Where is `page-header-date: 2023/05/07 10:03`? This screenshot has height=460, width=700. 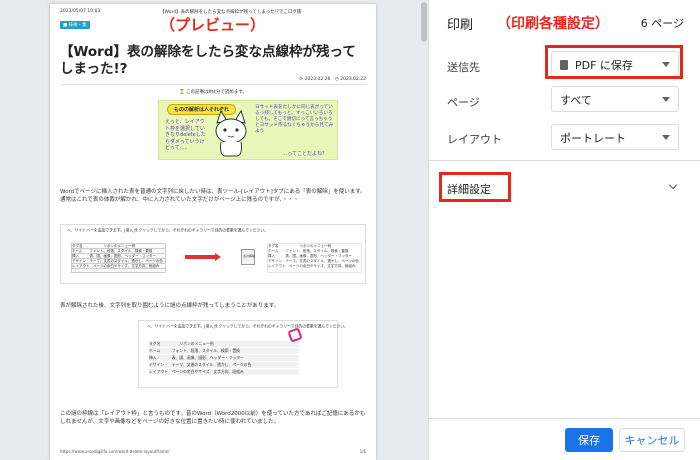
page-header-date: 2023/05/07 10:03 is located at coordinates (80, 11).